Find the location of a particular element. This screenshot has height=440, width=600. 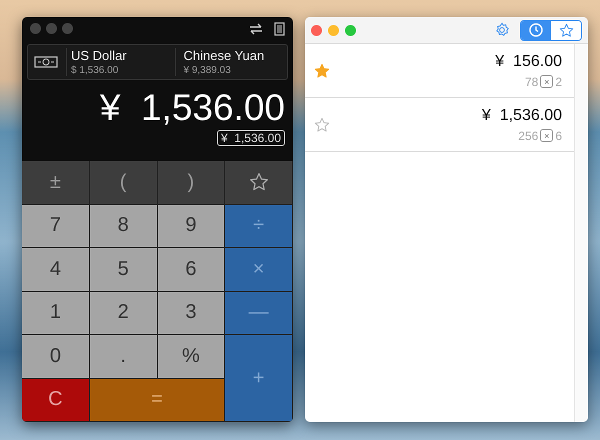

calculator-key: 1 is located at coordinates (56, 313).